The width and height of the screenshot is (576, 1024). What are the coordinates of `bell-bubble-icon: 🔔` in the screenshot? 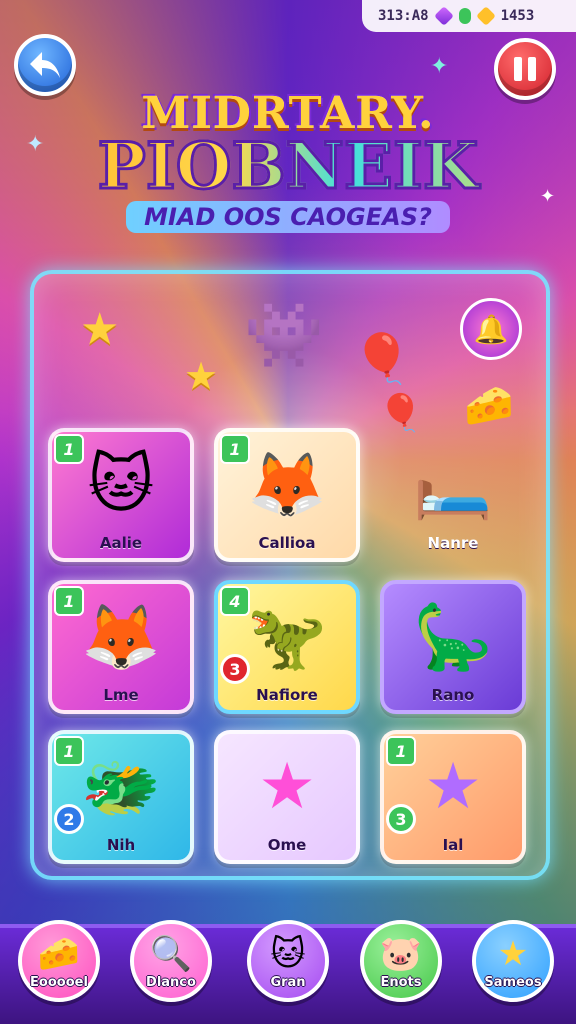 It's located at (491, 329).